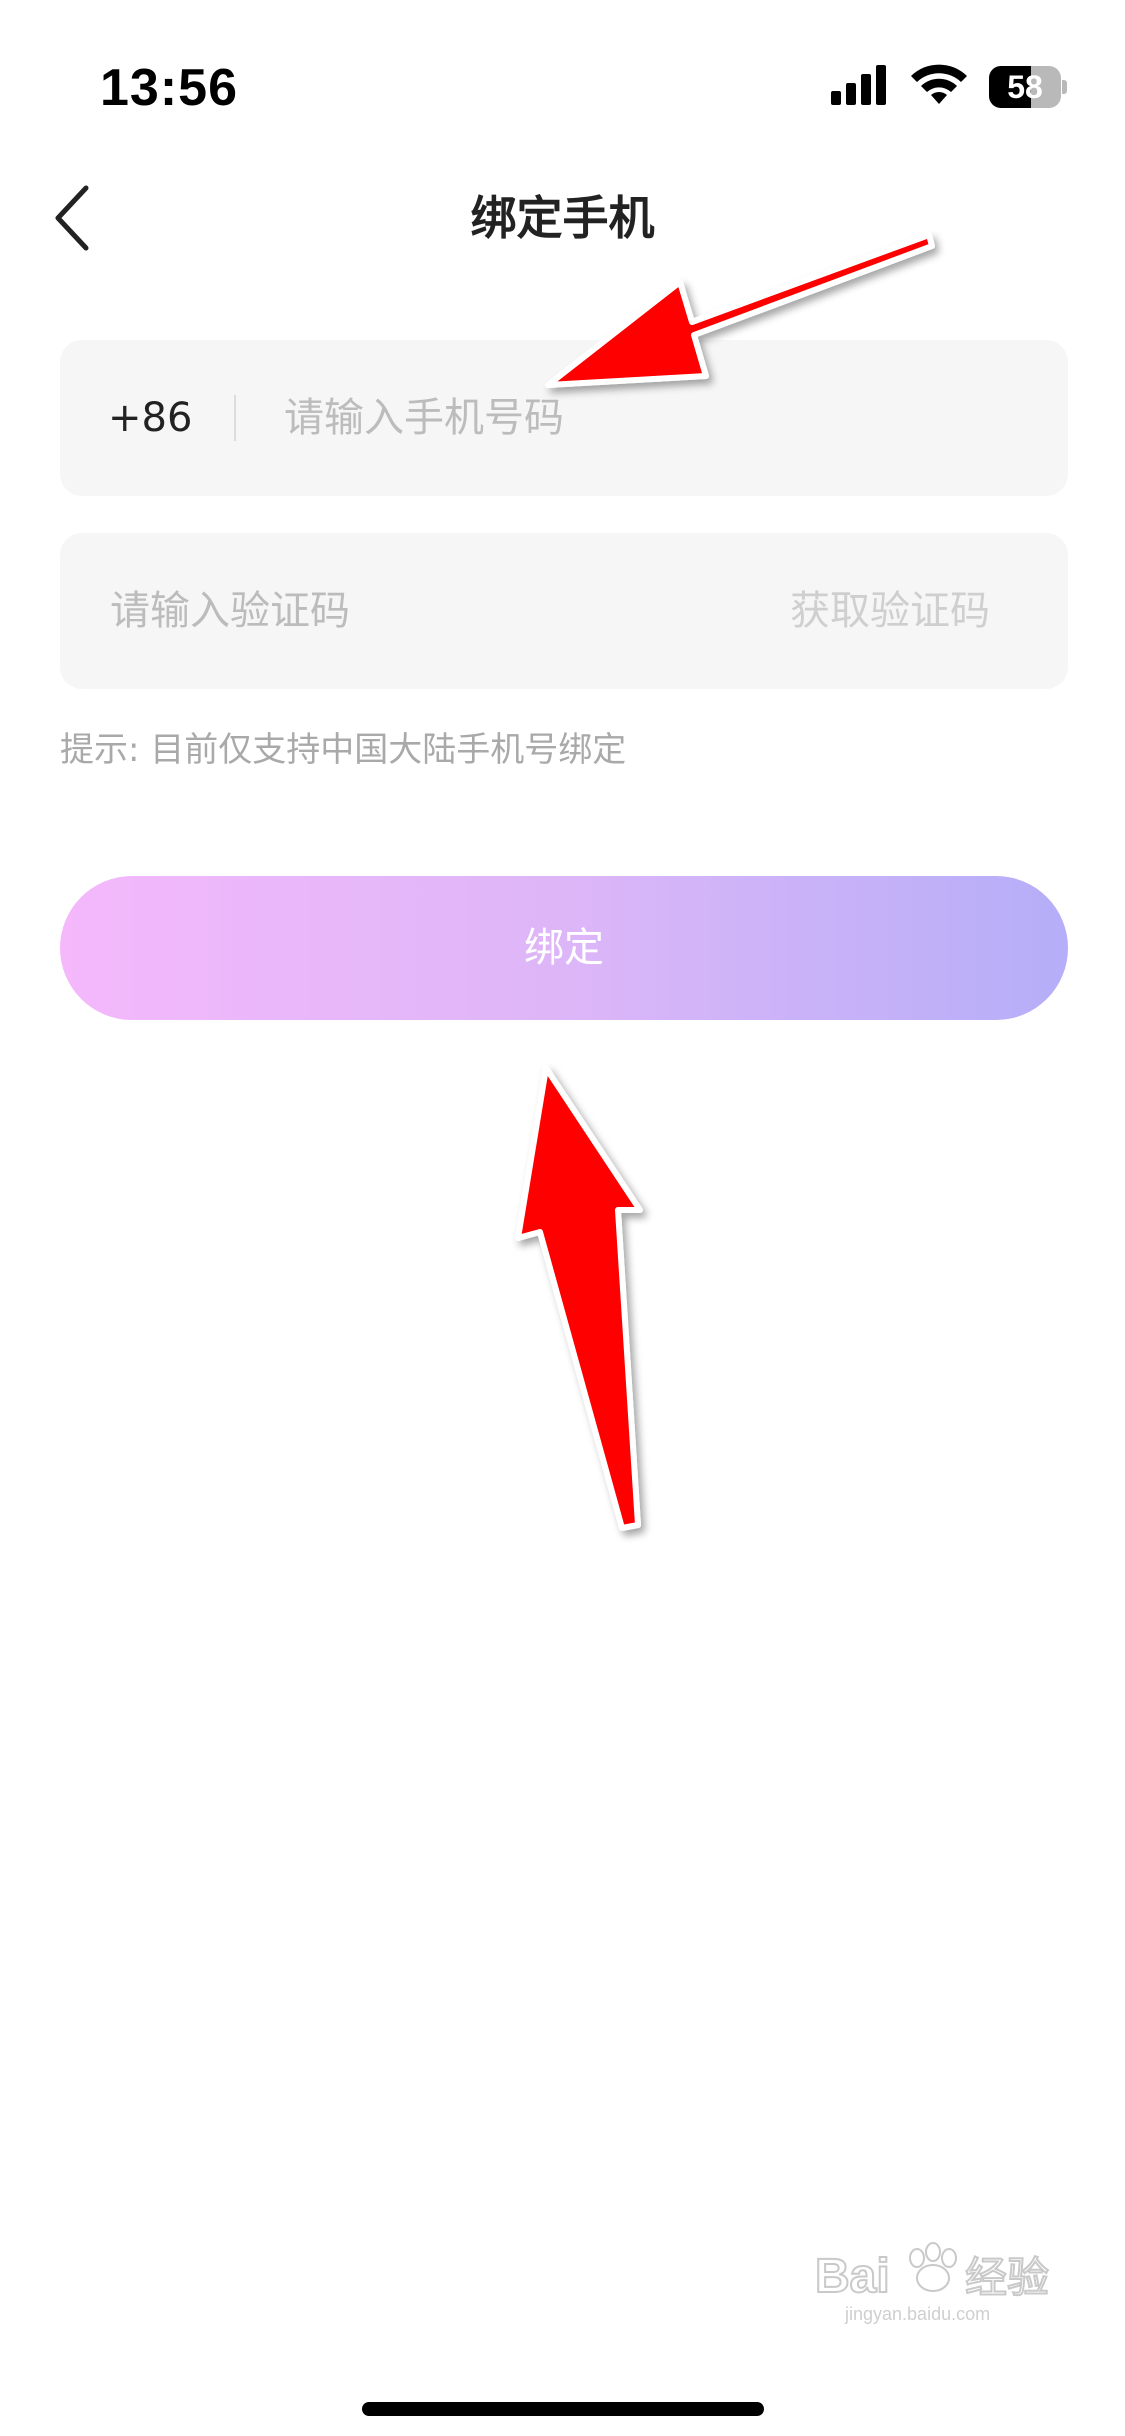 The width and height of the screenshot is (1125, 2436). I want to click on phone-field: +86, so click(564, 418).